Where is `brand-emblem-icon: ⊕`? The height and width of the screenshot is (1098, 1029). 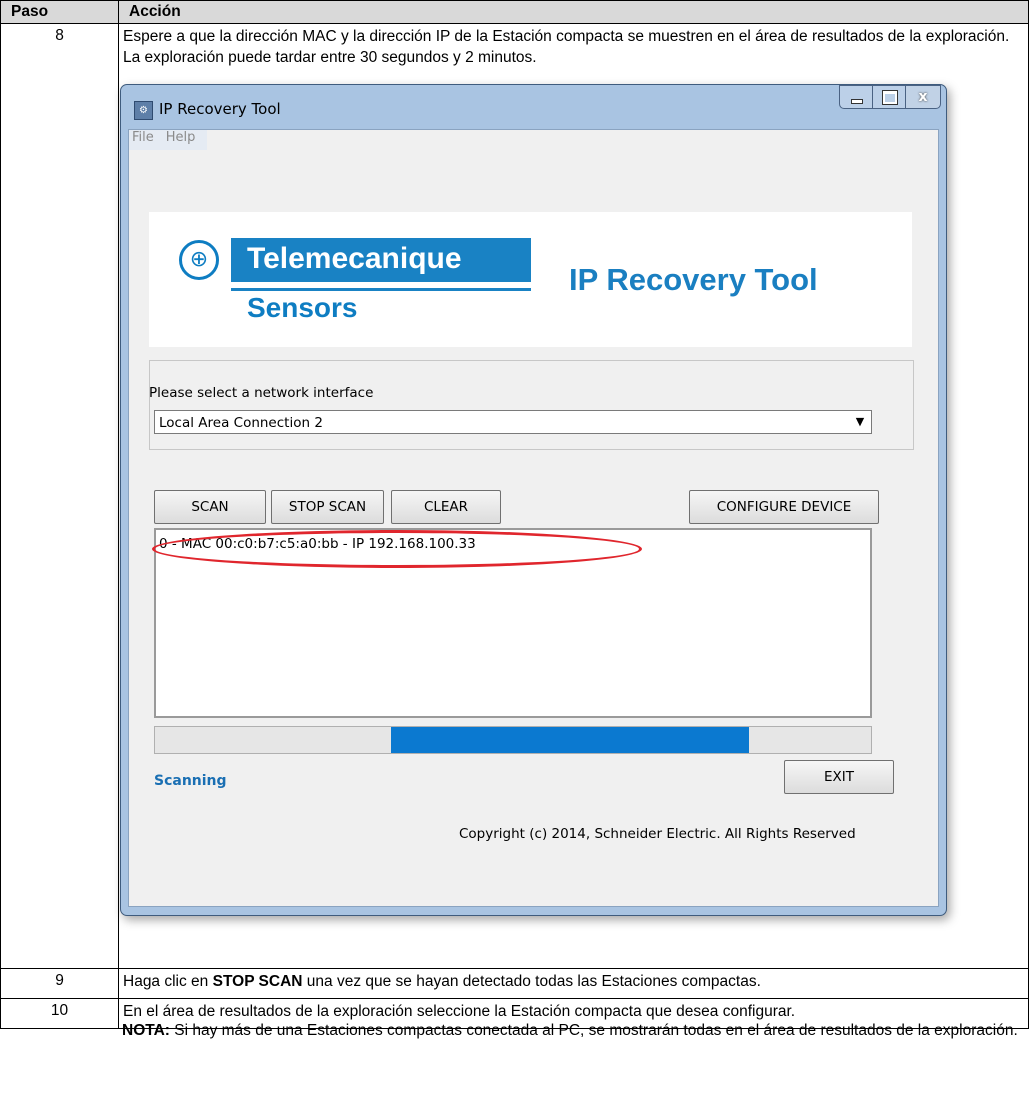
brand-emblem-icon: ⊕ is located at coordinates (199, 260).